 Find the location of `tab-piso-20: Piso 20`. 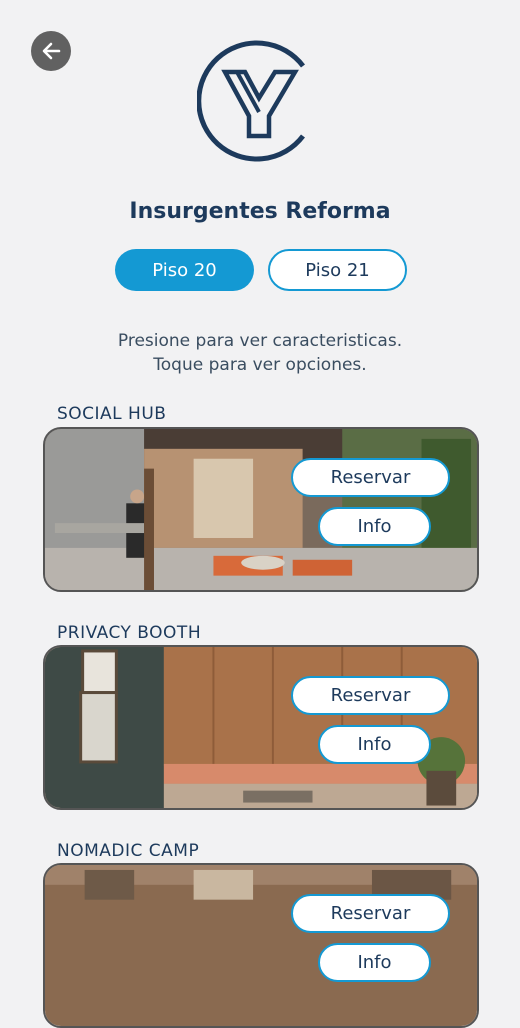

tab-piso-20: Piso 20 is located at coordinates (184, 270).